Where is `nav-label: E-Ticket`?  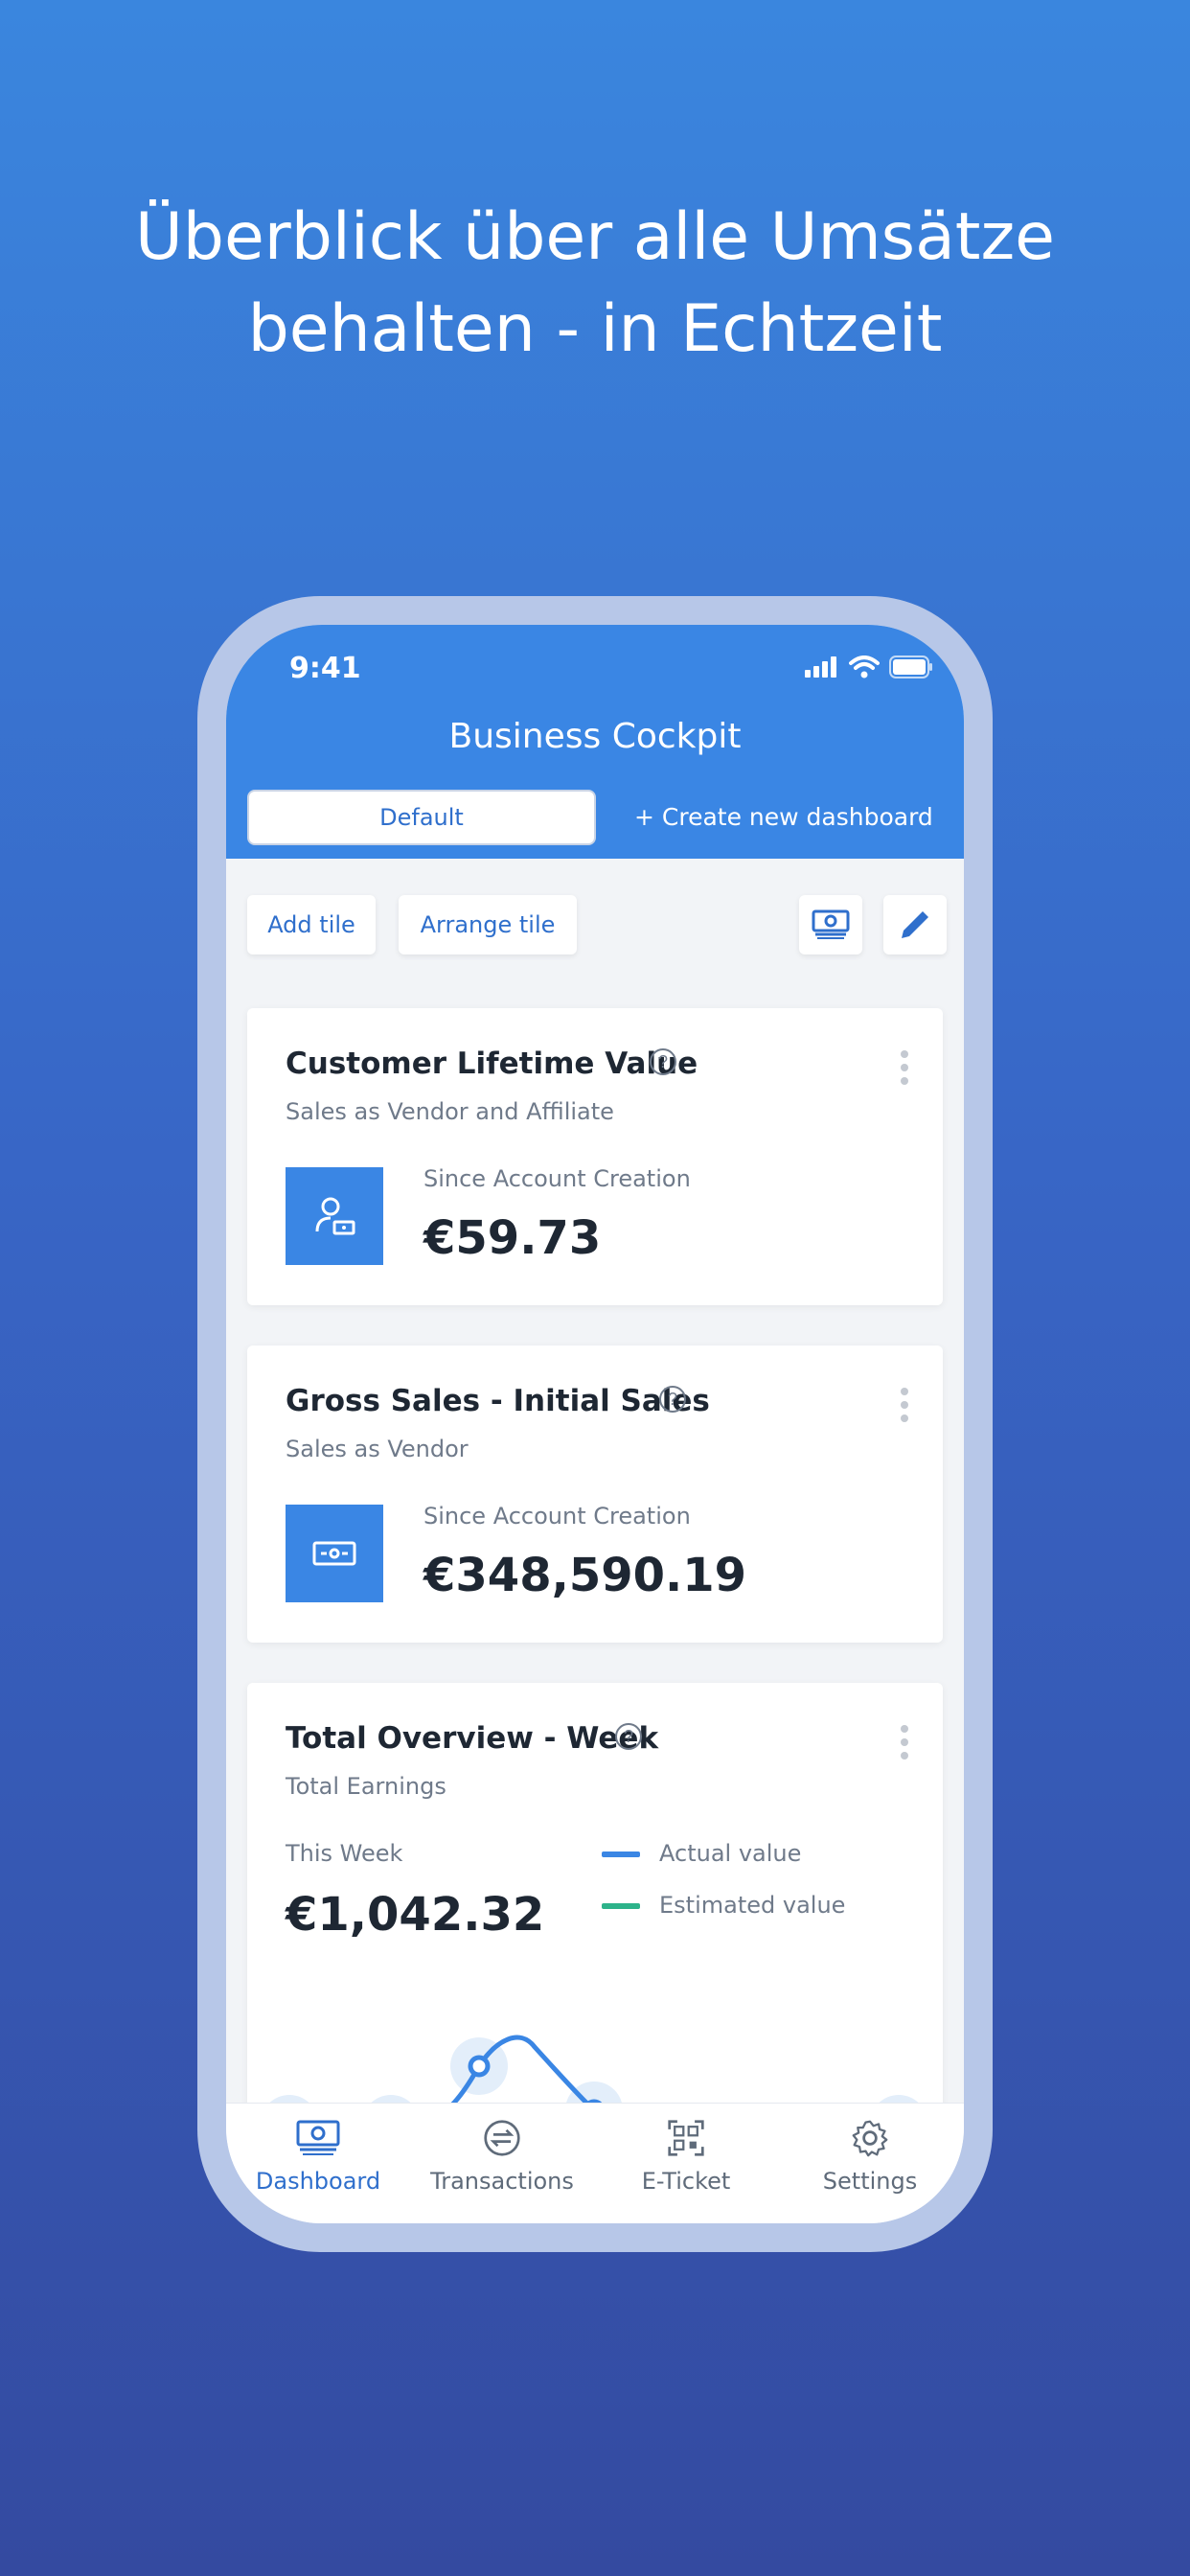
nav-label: E-Ticket is located at coordinates (686, 2181).